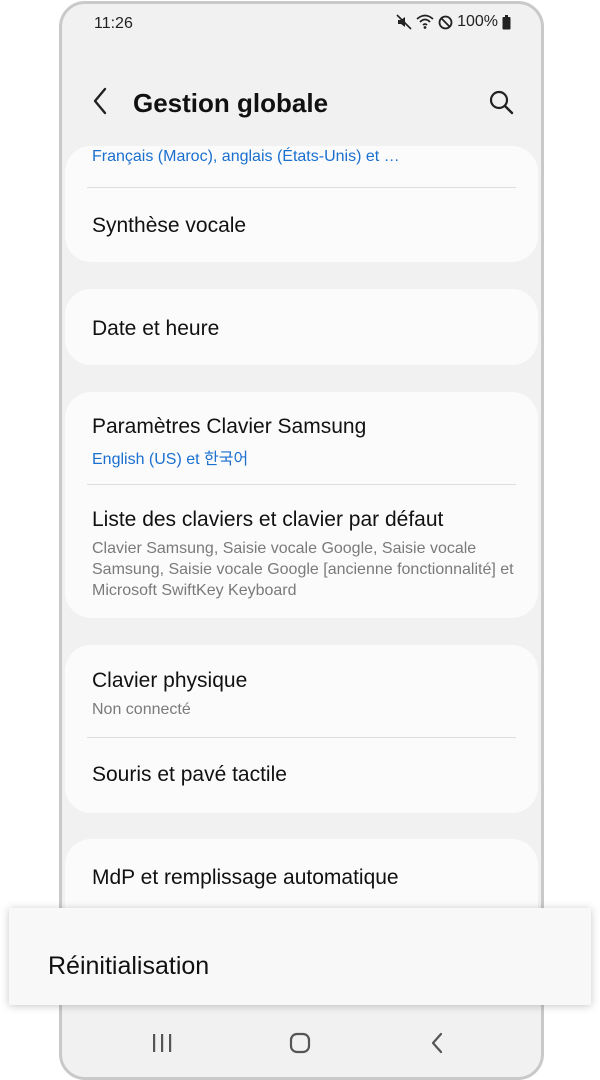  What do you see at coordinates (445, 22) in the screenshot?
I see `dnd-icon` at bounding box center [445, 22].